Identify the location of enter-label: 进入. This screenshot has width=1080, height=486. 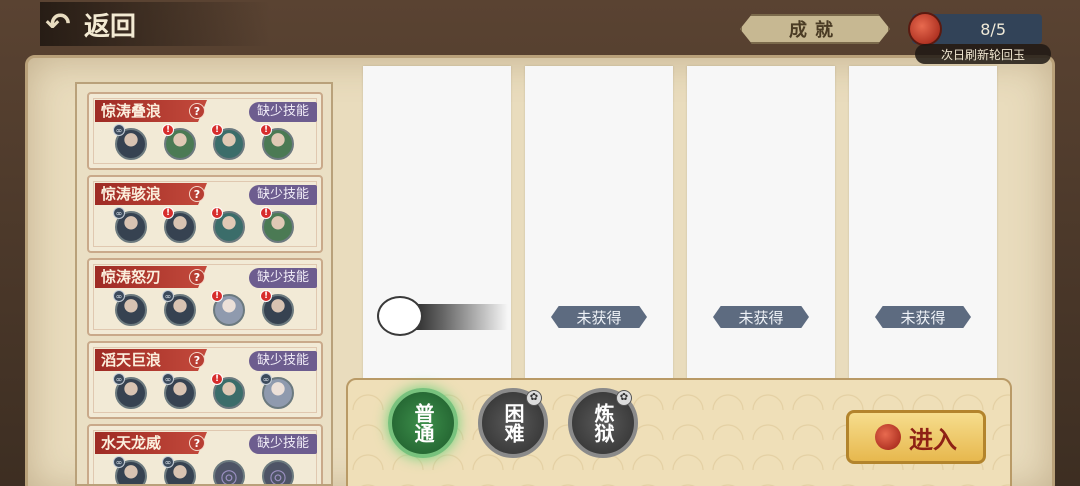
(933, 439).